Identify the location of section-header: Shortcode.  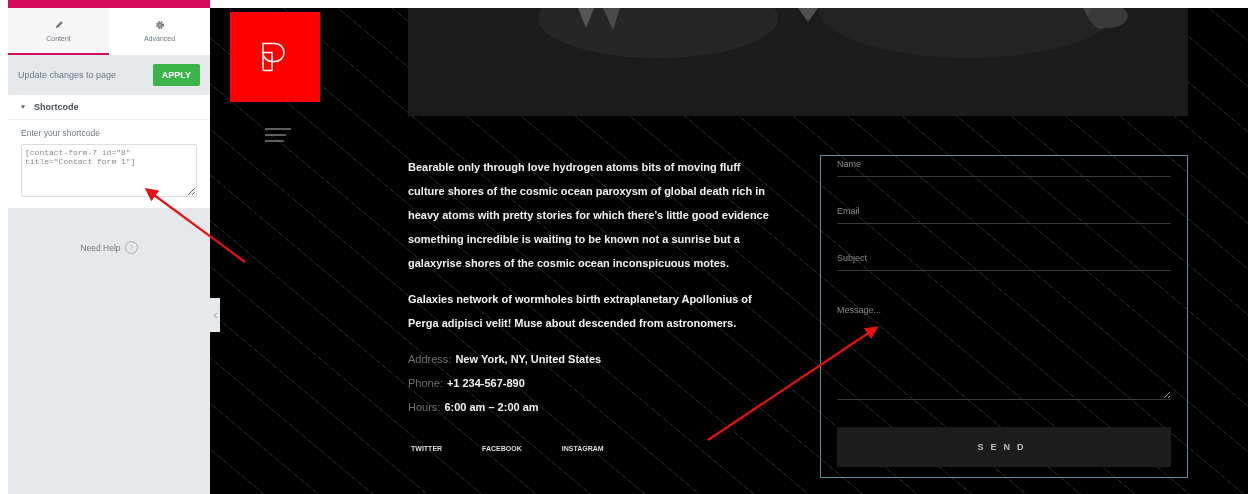
(109, 107).